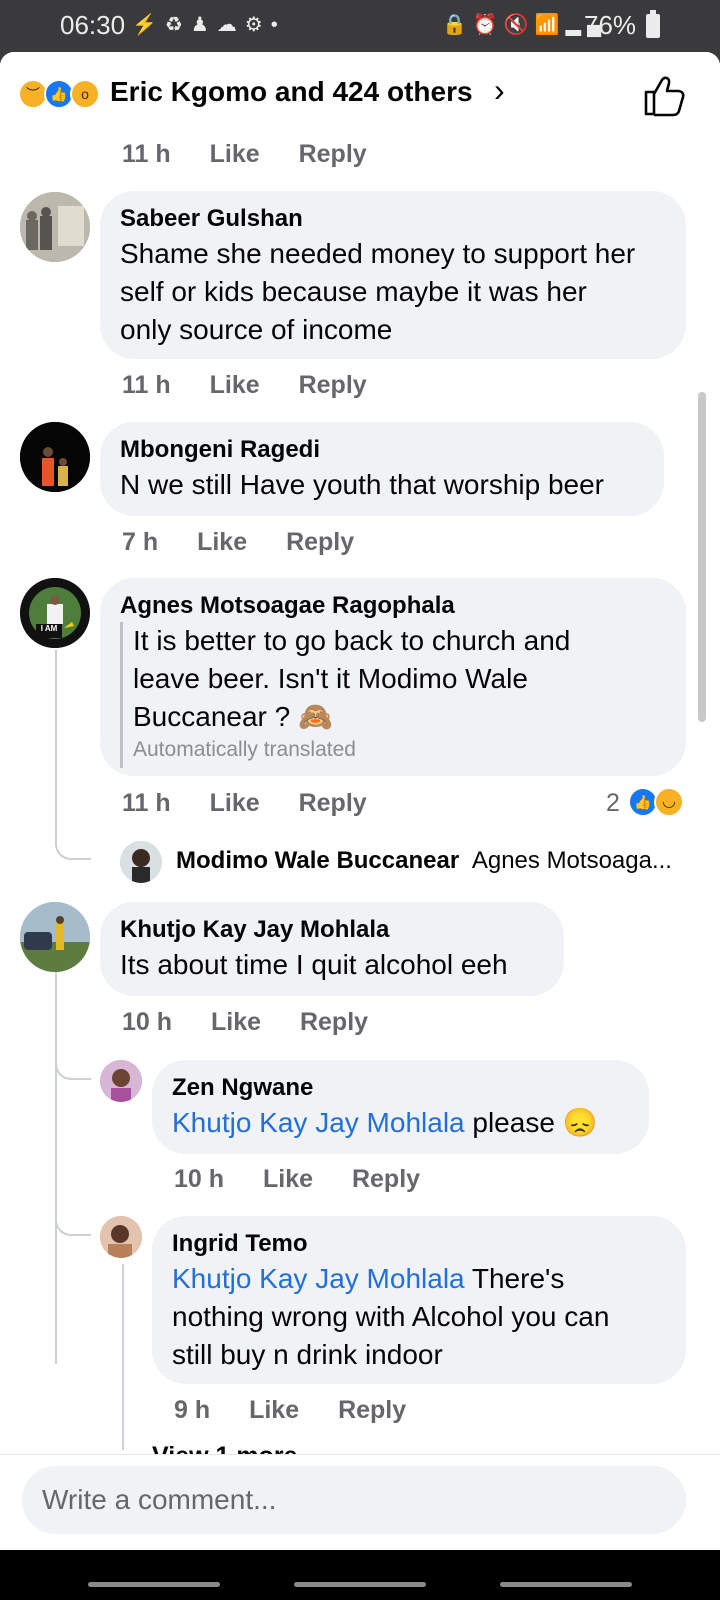  I want to click on avatar: I AM, so click(55, 613).